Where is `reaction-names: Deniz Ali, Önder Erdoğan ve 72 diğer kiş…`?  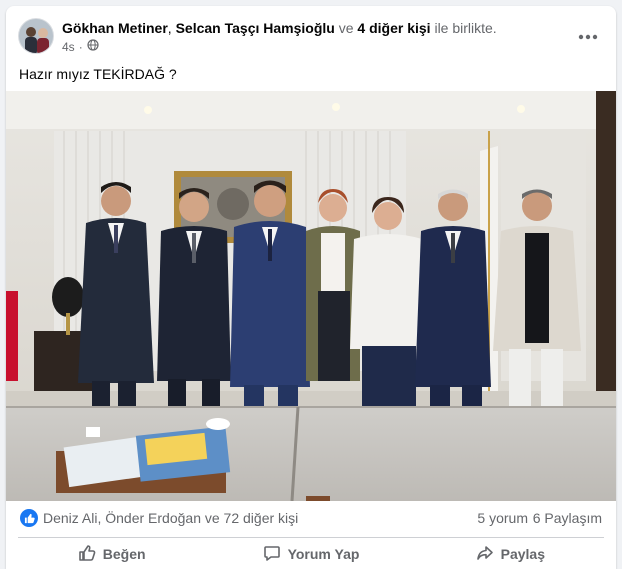
reaction-names: Deniz Ali, Önder Erdoğan ve 72 diğer kiş… is located at coordinates (170, 518).